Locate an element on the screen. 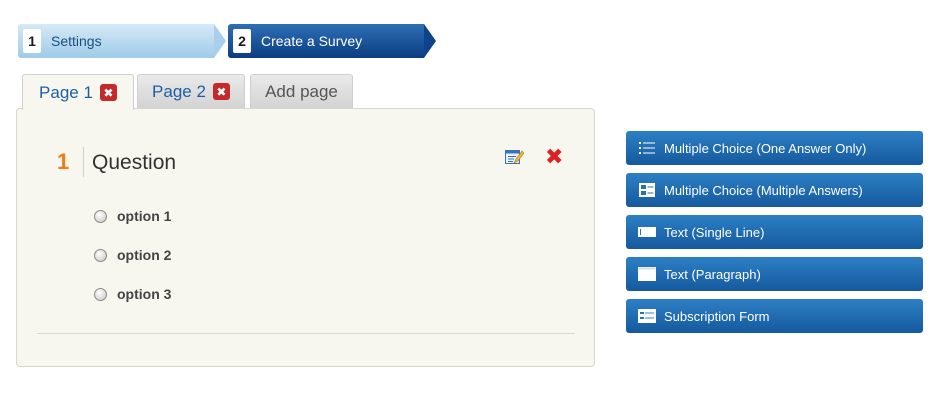  add-text-paragraph-button: Text (Paragraph) is located at coordinates (774, 274).